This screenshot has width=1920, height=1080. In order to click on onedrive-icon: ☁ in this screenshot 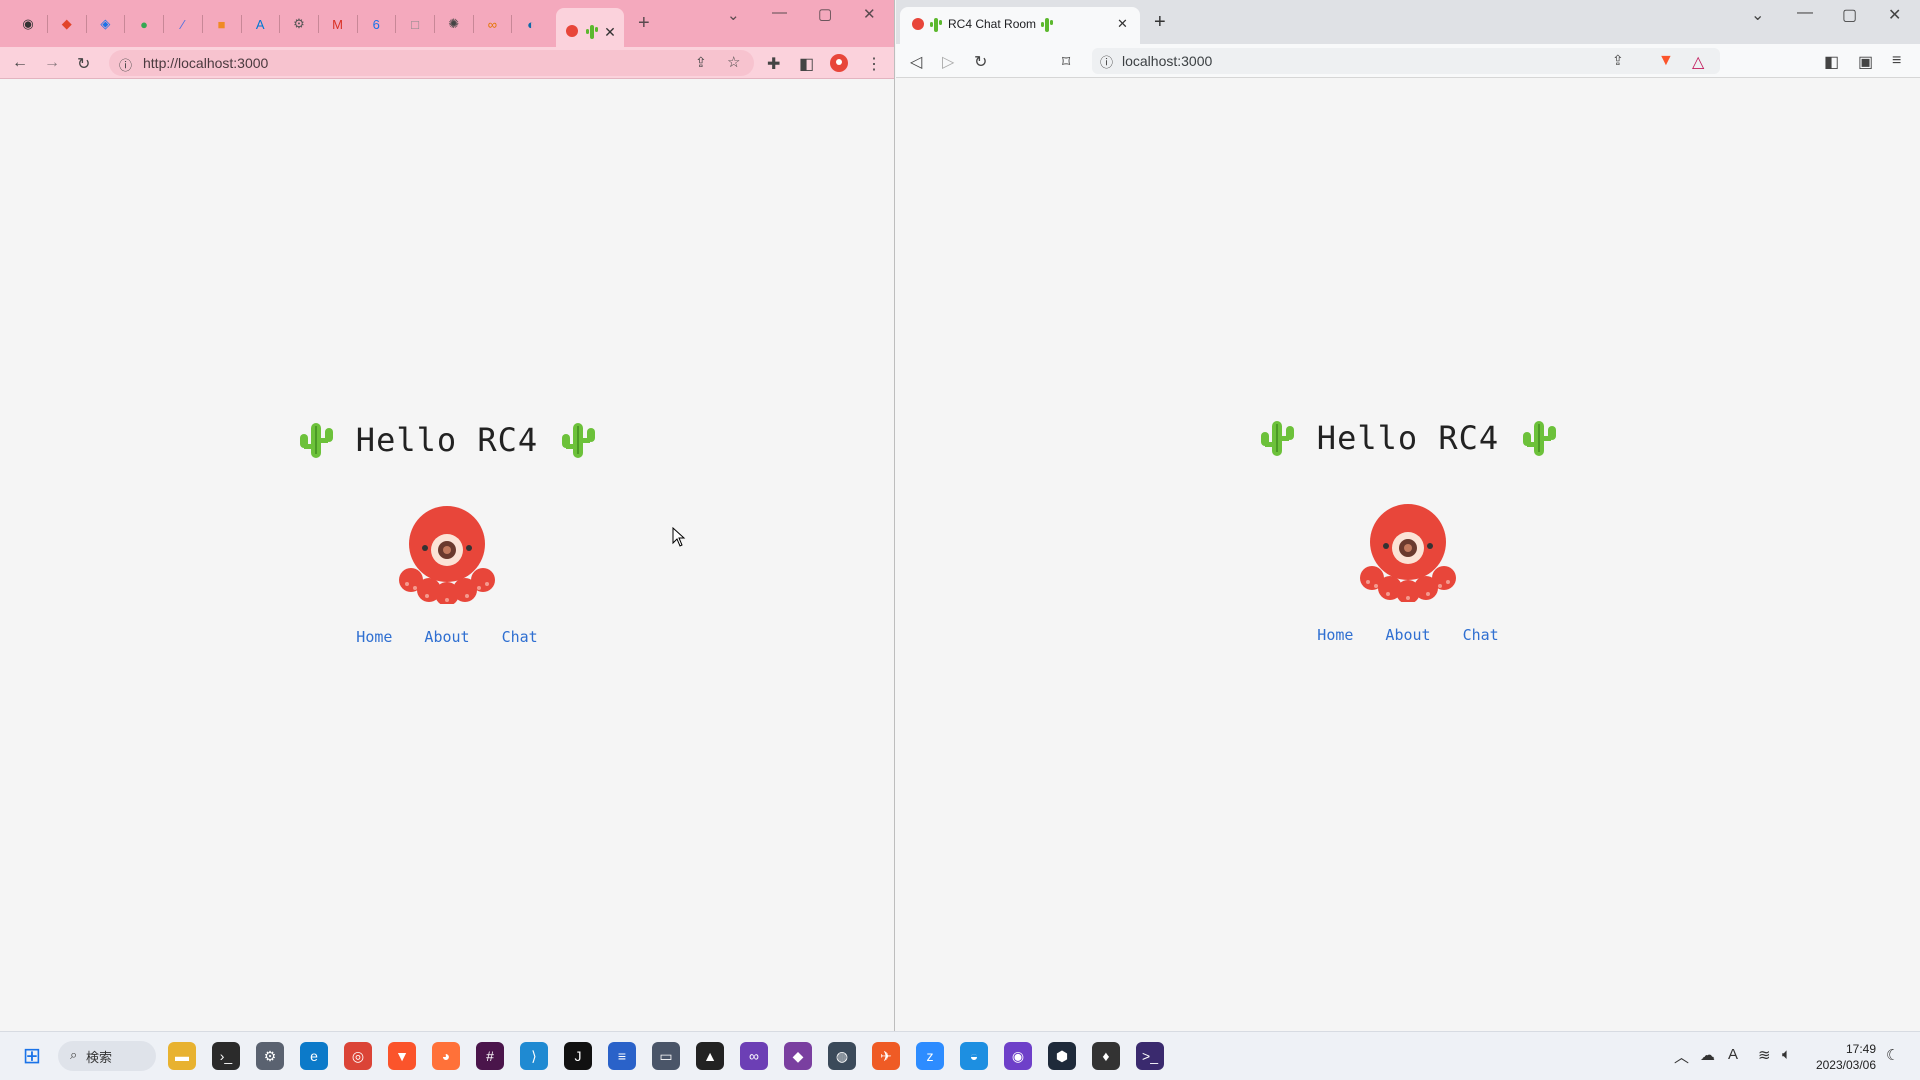, I will do `click(1707, 1055)`.